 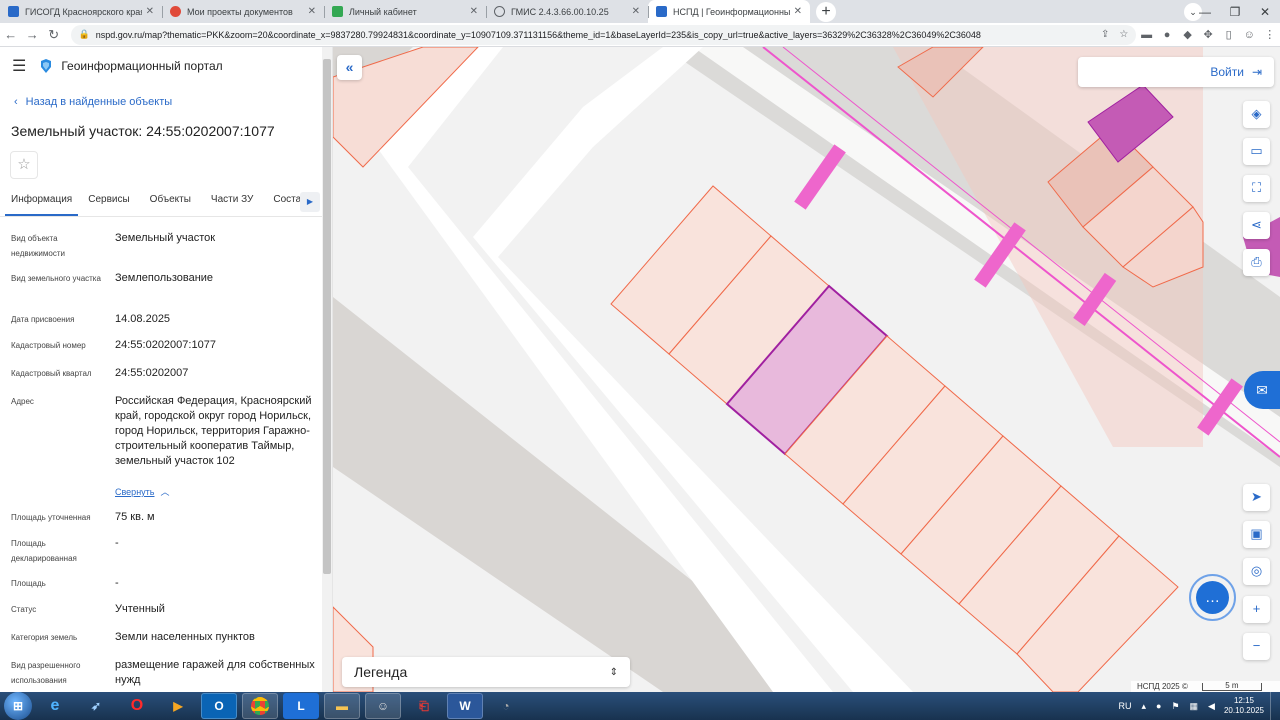 What do you see at coordinates (93, 102) in the screenshot?
I see `back-to-results-link: ‹ Назад в найденные объекты` at bounding box center [93, 102].